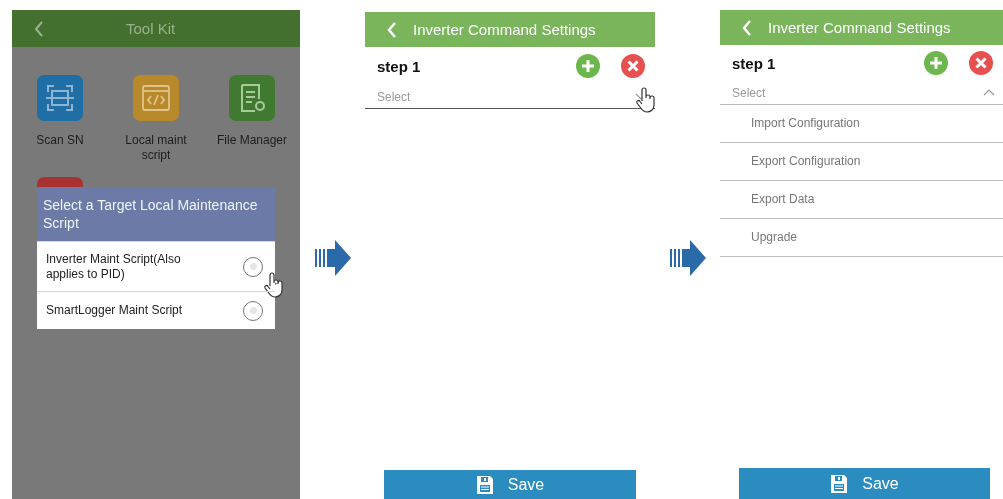  I want to click on option-label: SmartLogger Maint Script, so click(115, 310).